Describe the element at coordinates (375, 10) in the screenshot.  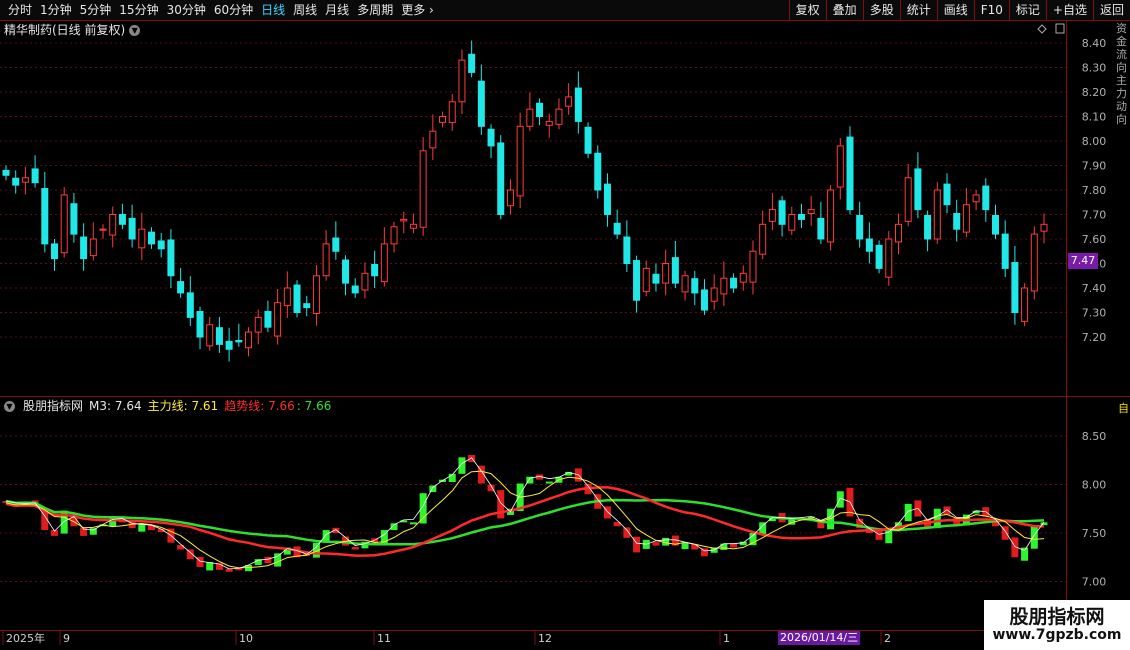
I see `tab-multi-period: 多周期` at that location.